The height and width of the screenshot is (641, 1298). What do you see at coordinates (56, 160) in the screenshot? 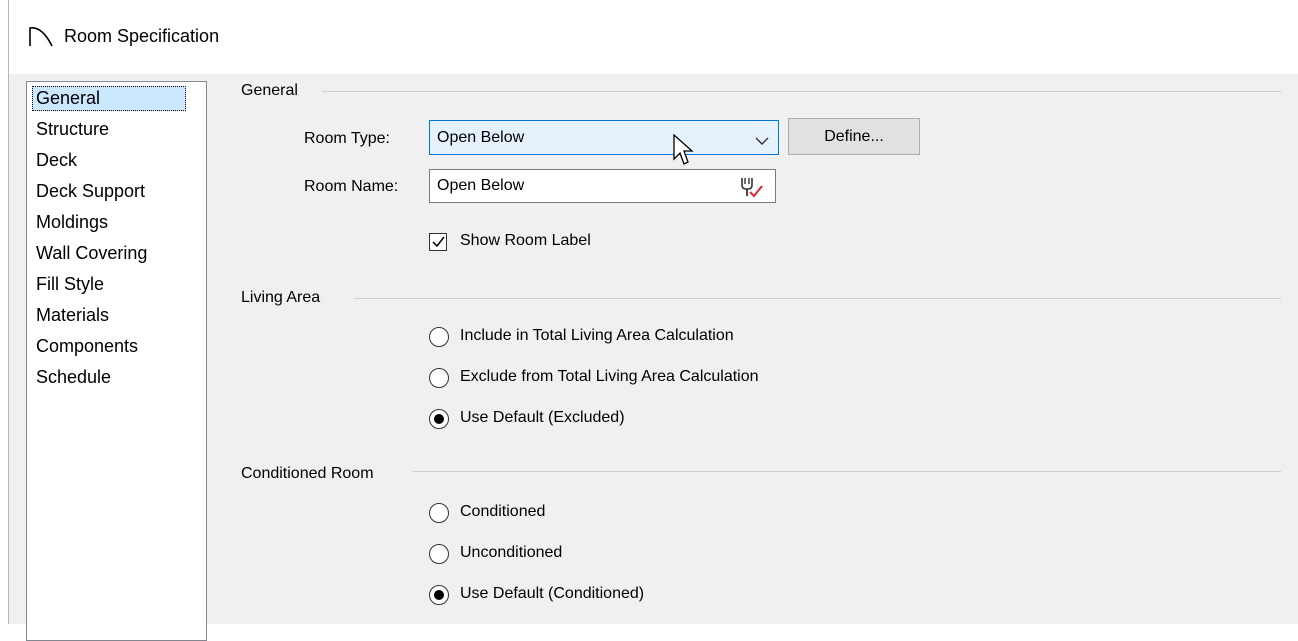
I see `nav-item-deck: Deck` at bounding box center [56, 160].